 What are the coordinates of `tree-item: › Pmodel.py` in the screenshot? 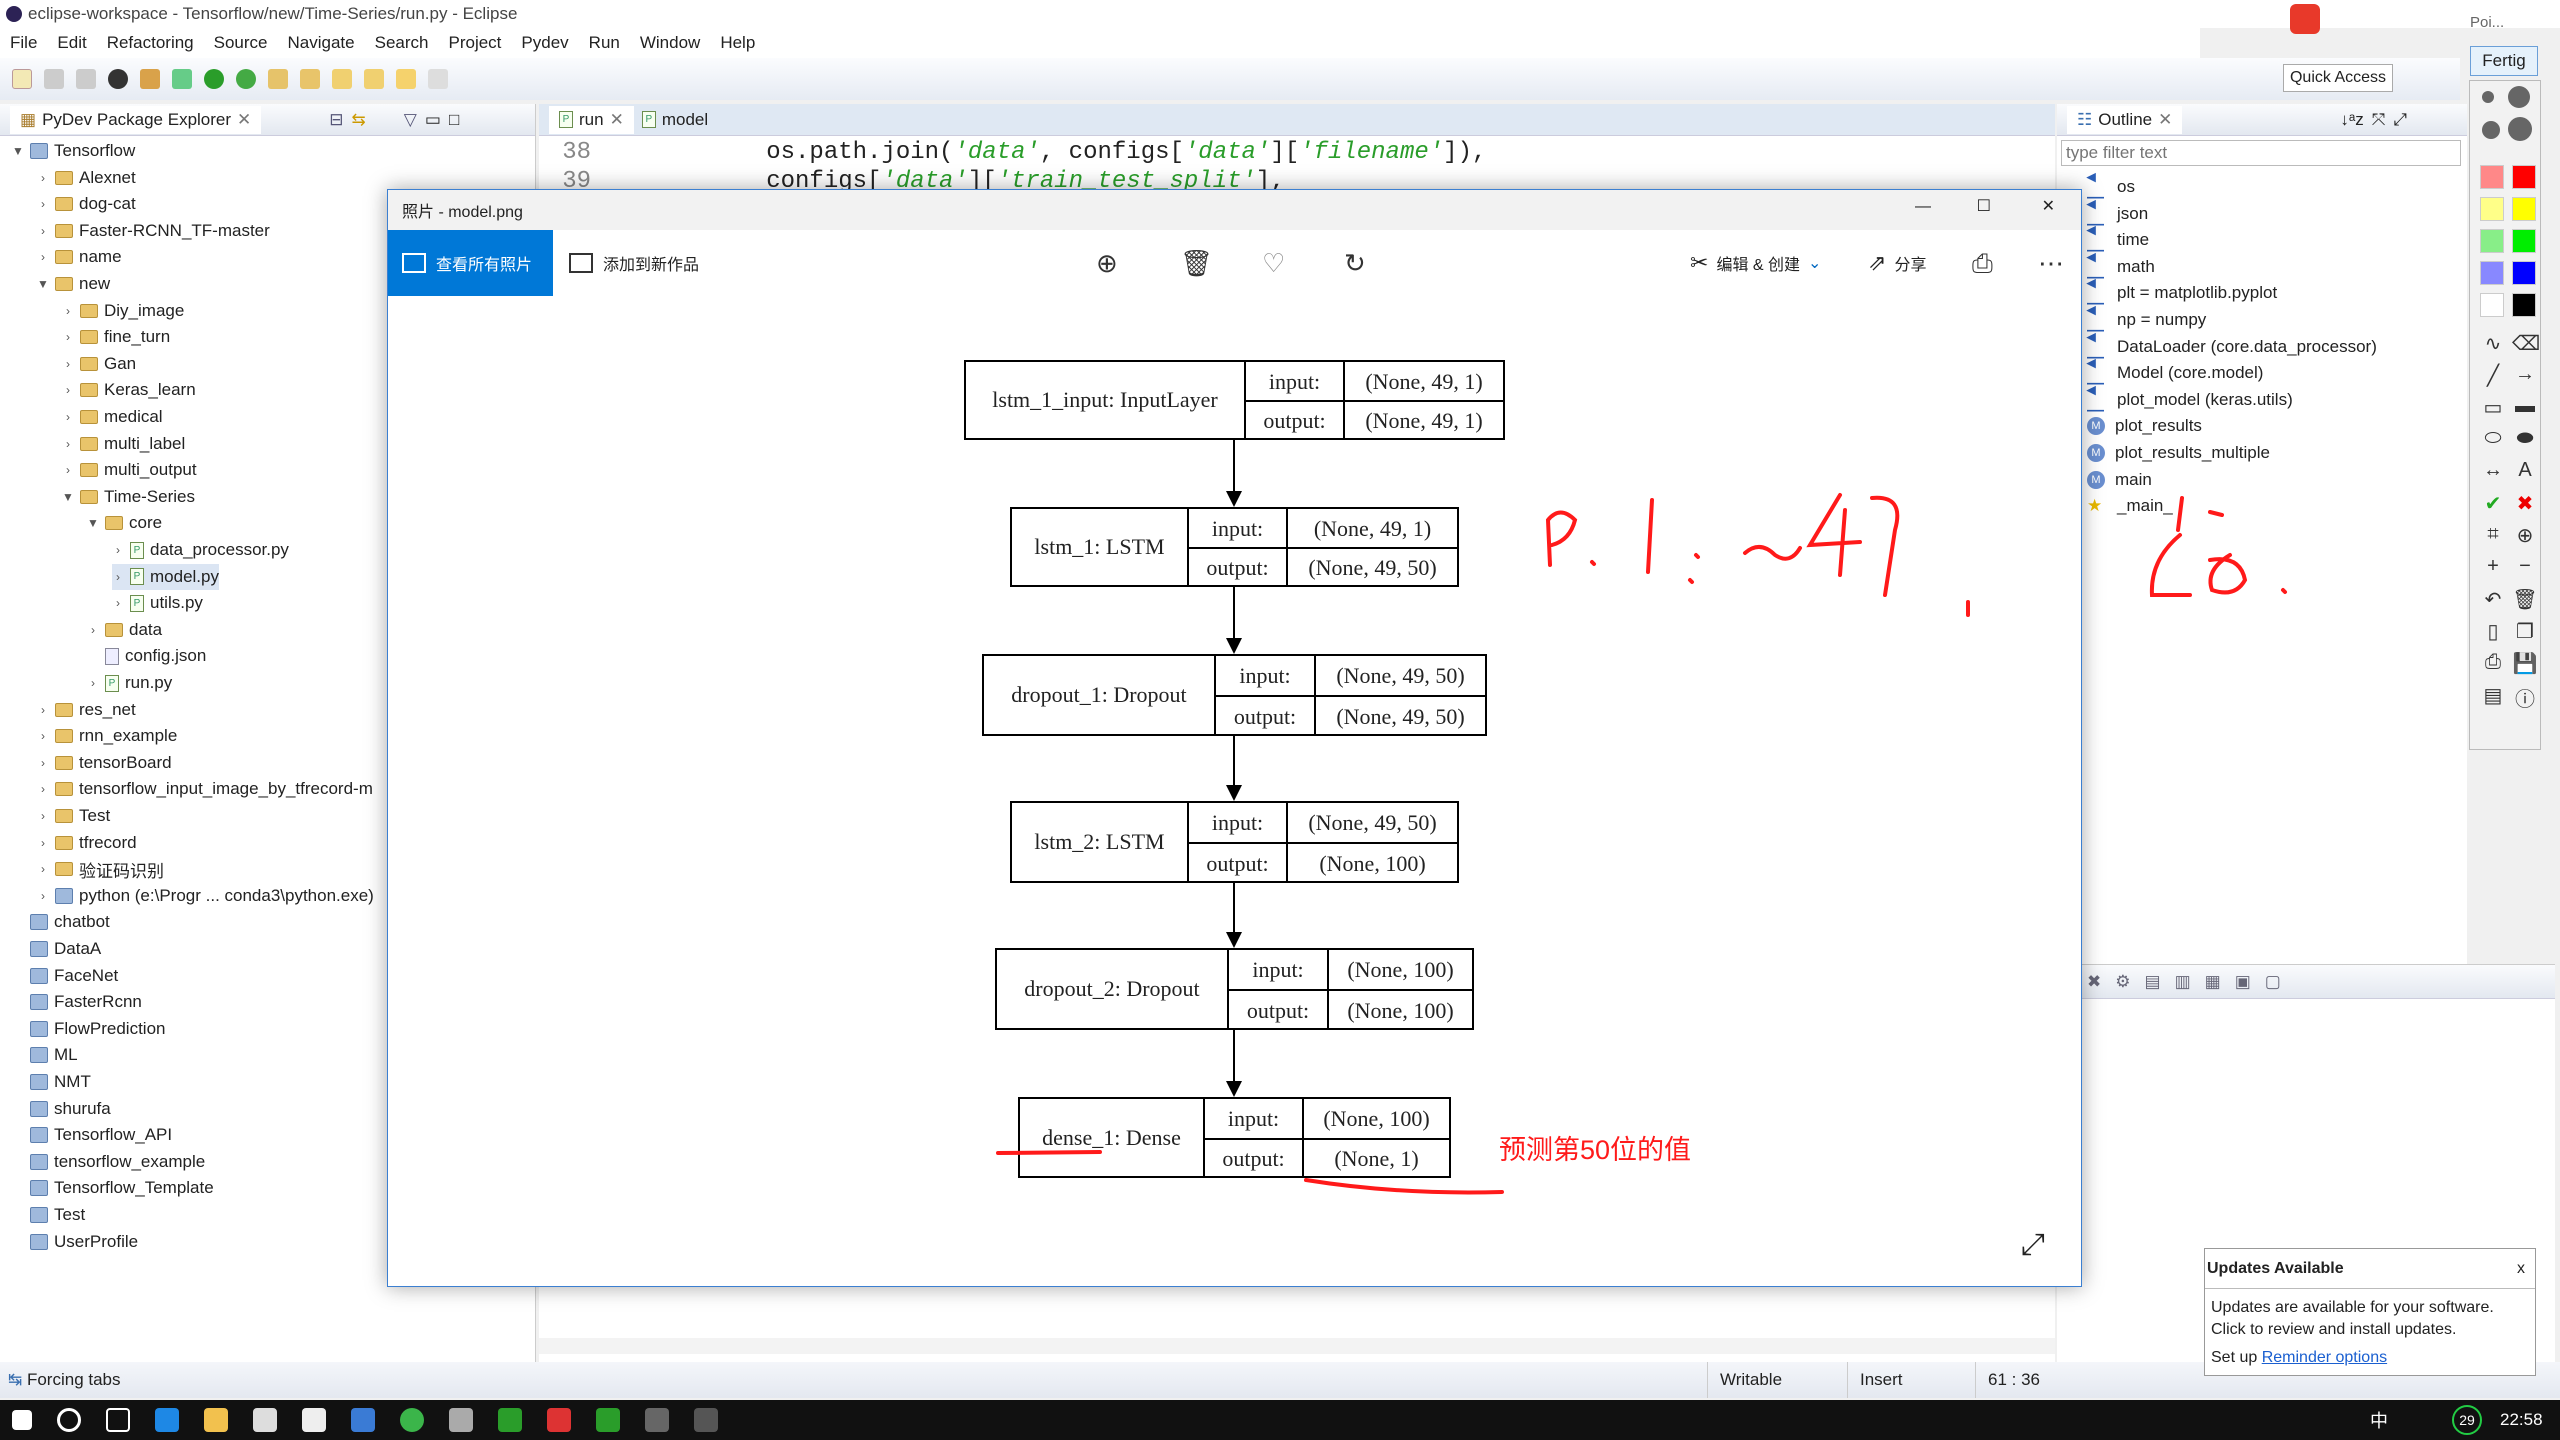 It's located at (165, 576).